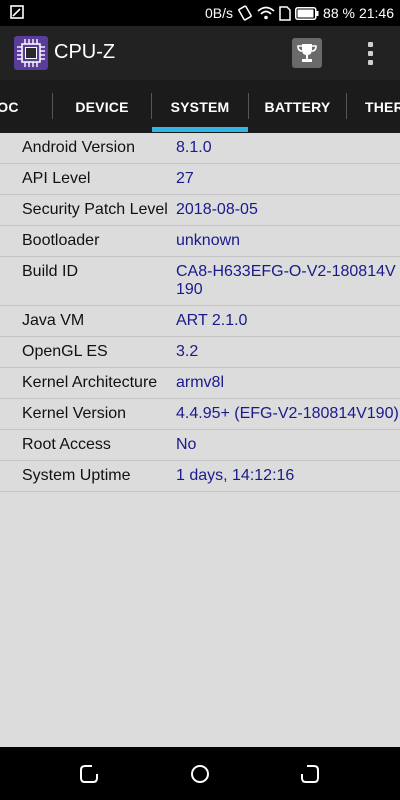 Image resolution: width=400 pixels, height=800 pixels. I want to click on trophy-icon, so click(307, 53).